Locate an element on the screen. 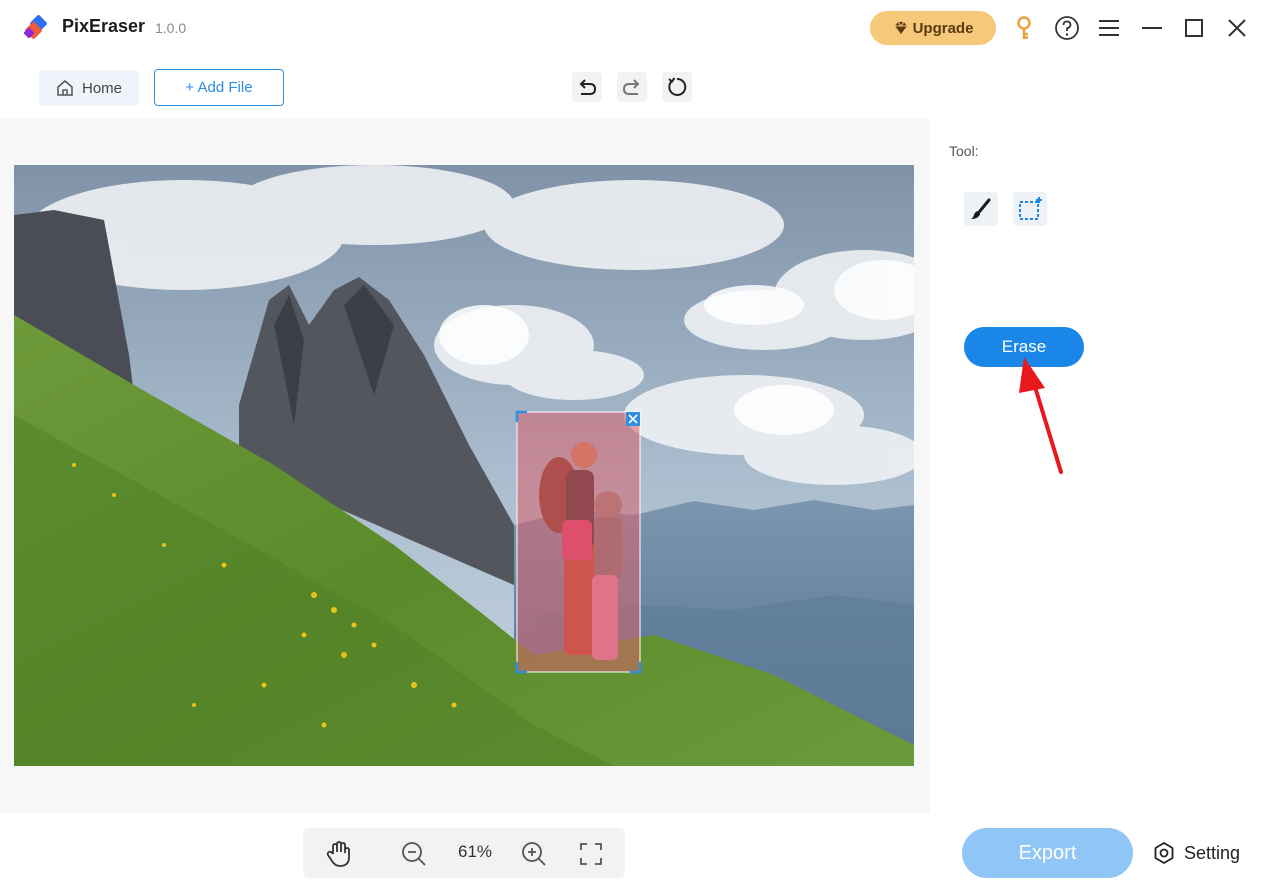 This screenshot has height=892, width=1278. app-logo is located at coordinates (35, 27).